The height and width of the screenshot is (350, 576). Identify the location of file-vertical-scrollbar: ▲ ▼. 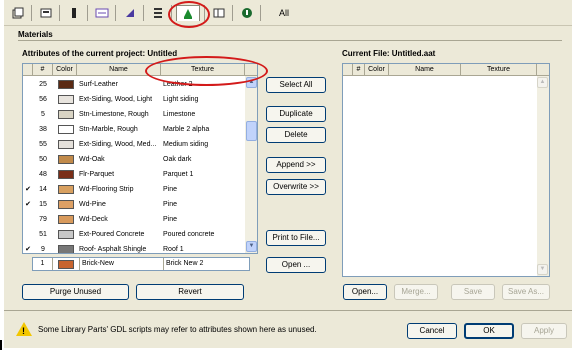
(543, 176).